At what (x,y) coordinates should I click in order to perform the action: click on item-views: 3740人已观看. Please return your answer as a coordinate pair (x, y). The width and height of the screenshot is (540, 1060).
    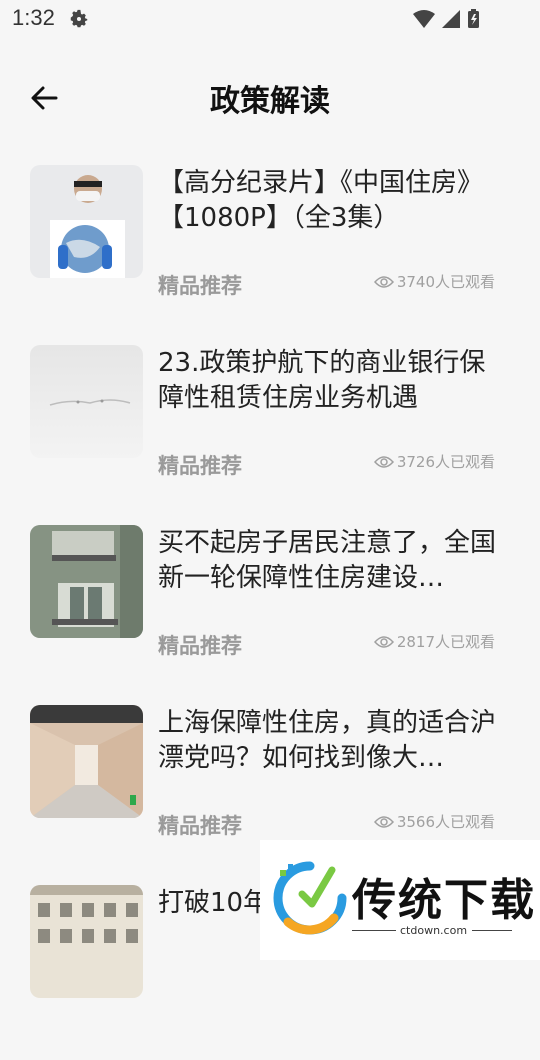
    Looking at the image, I should click on (434, 281).